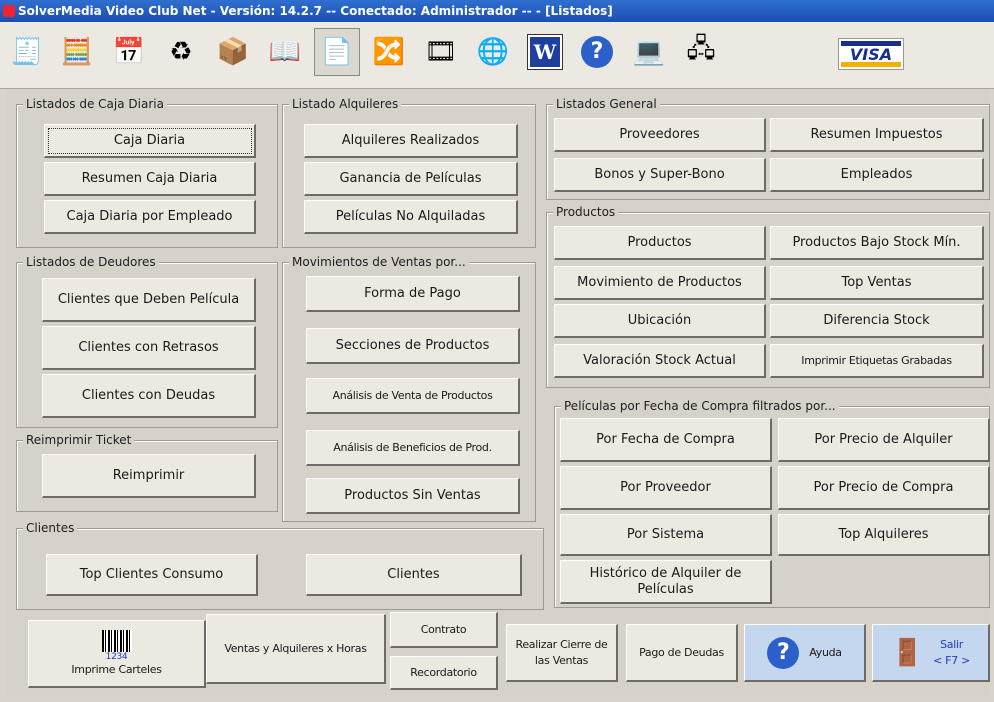 This screenshot has height=702, width=994. What do you see at coordinates (116, 640) in the screenshot?
I see `barcode-icon` at bounding box center [116, 640].